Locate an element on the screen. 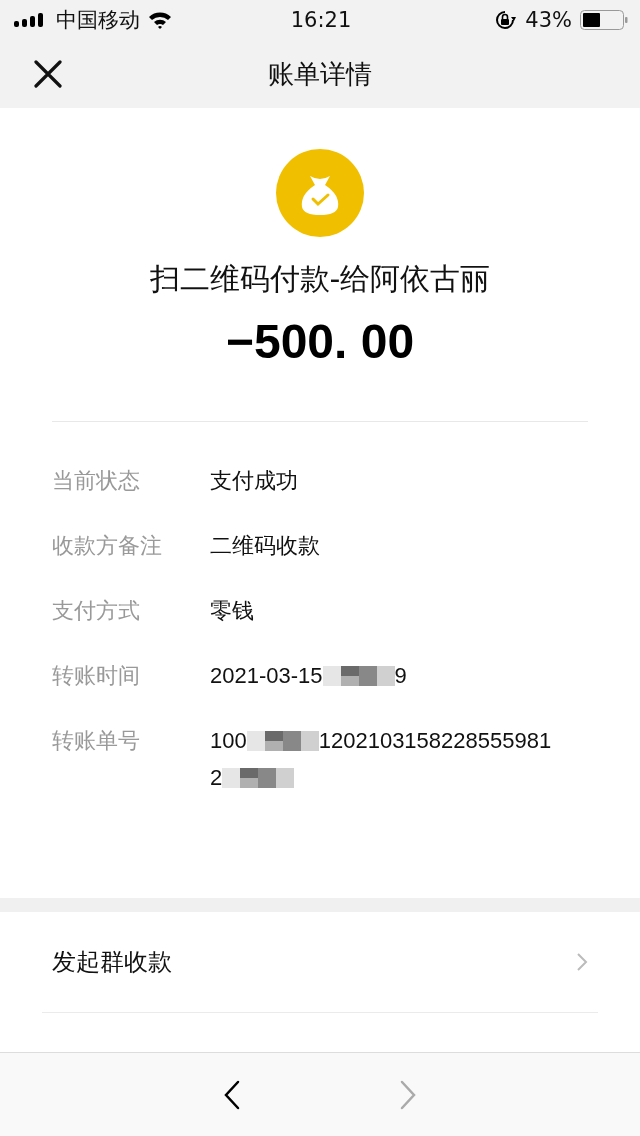 The height and width of the screenshot is (1136, 640). chevron-left-icon is located at coordinates (232, 1094).